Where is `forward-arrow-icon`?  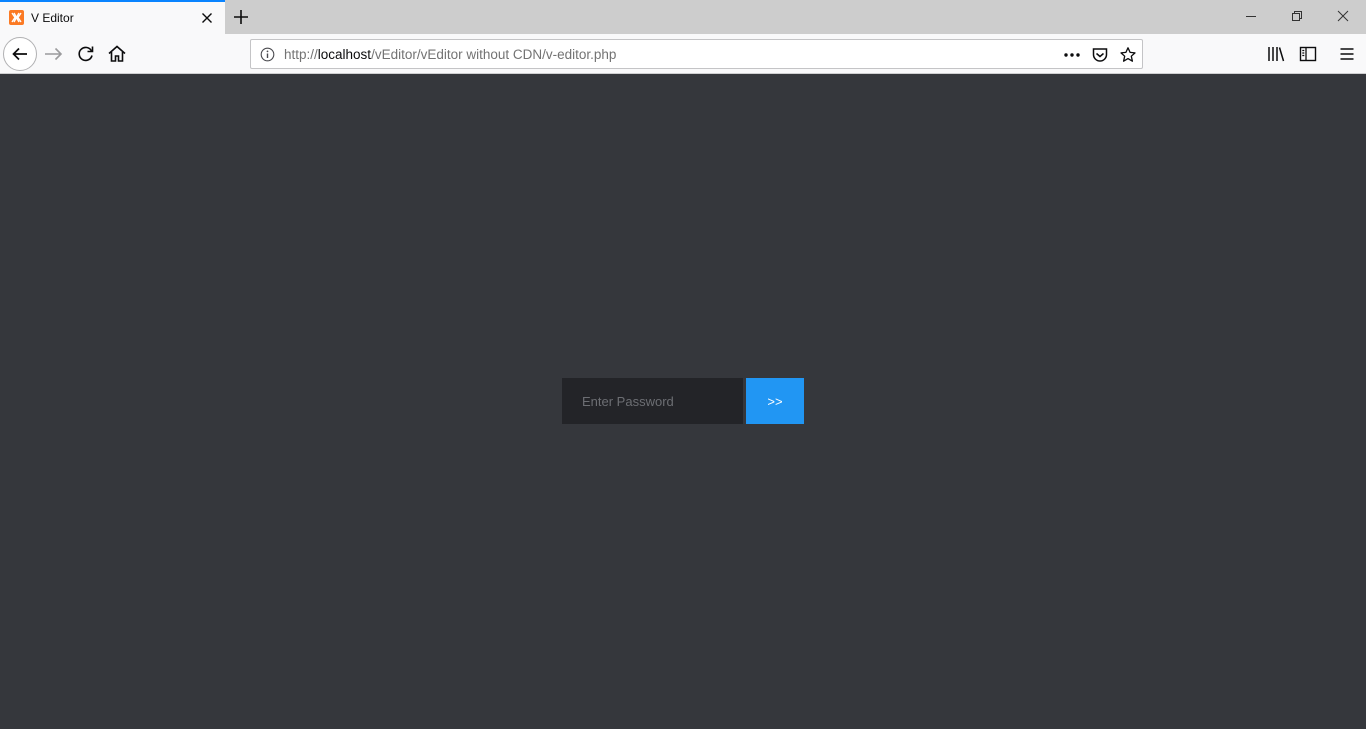 forward-arrow-icon is located at coordinates (54, 54).